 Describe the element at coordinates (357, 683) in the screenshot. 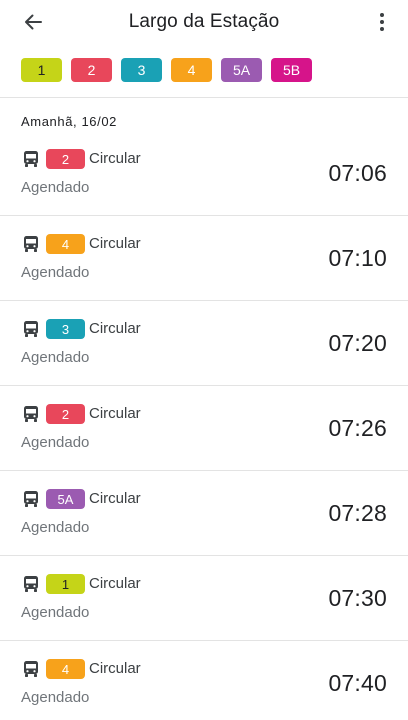

I see `departure-time: 07:40` at that location.